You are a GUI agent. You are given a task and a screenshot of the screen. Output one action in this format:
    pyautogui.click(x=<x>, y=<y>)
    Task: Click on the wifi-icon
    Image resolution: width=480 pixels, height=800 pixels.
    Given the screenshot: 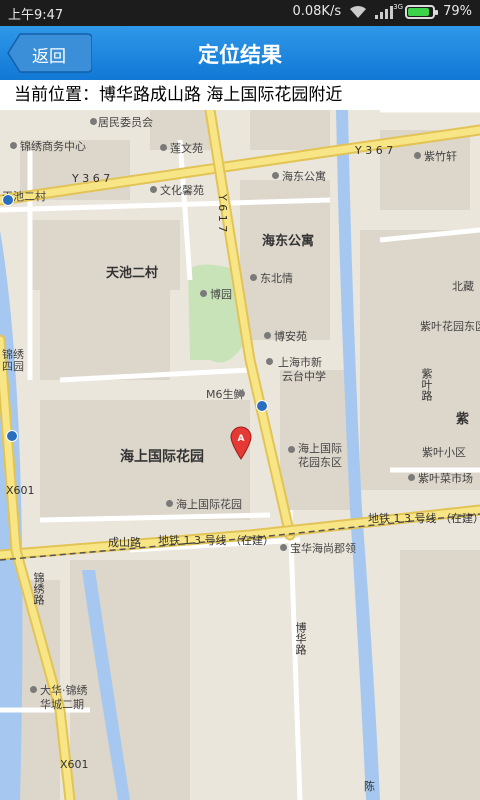 What is the action you would take?
    pyautogui.click(x=358, y=11)
    